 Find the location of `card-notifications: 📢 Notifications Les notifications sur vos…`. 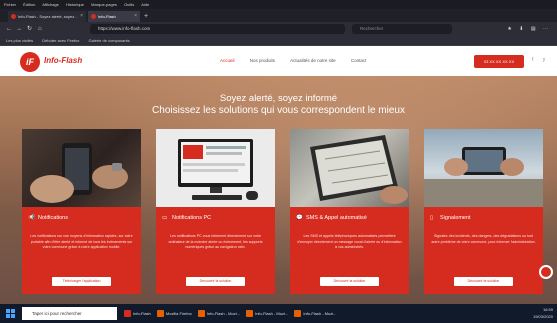

card-notifications: 📢 Notifications Les notifications sur vos… is located at coordinates (81, 211).